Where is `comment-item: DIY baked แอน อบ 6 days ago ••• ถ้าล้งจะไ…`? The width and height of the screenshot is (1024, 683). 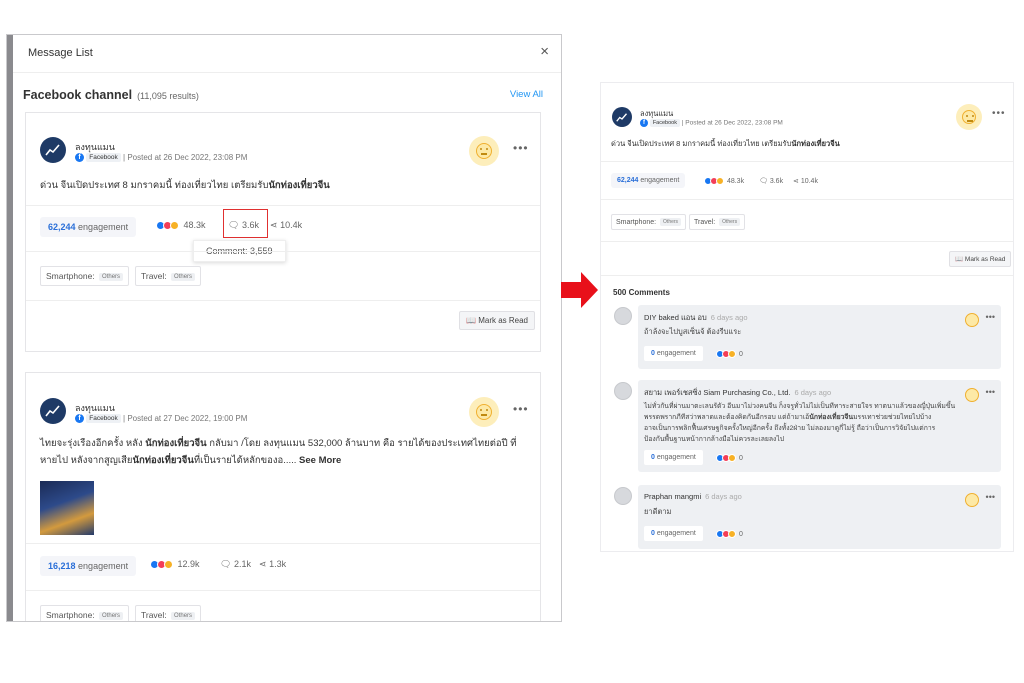
comment-item: DIY baked แอน อบ 6 days ago ••• ถ้าล้งจะไ… is located at coordinates (819, 337).